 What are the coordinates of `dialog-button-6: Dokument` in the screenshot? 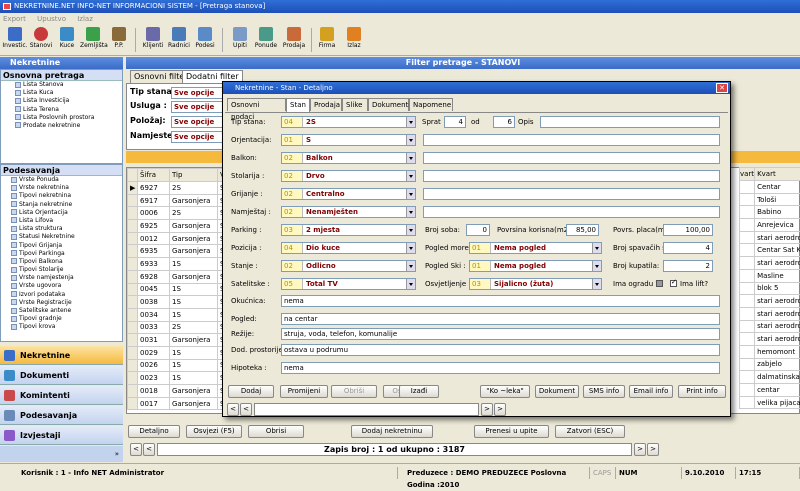 It's located at (557, 391).